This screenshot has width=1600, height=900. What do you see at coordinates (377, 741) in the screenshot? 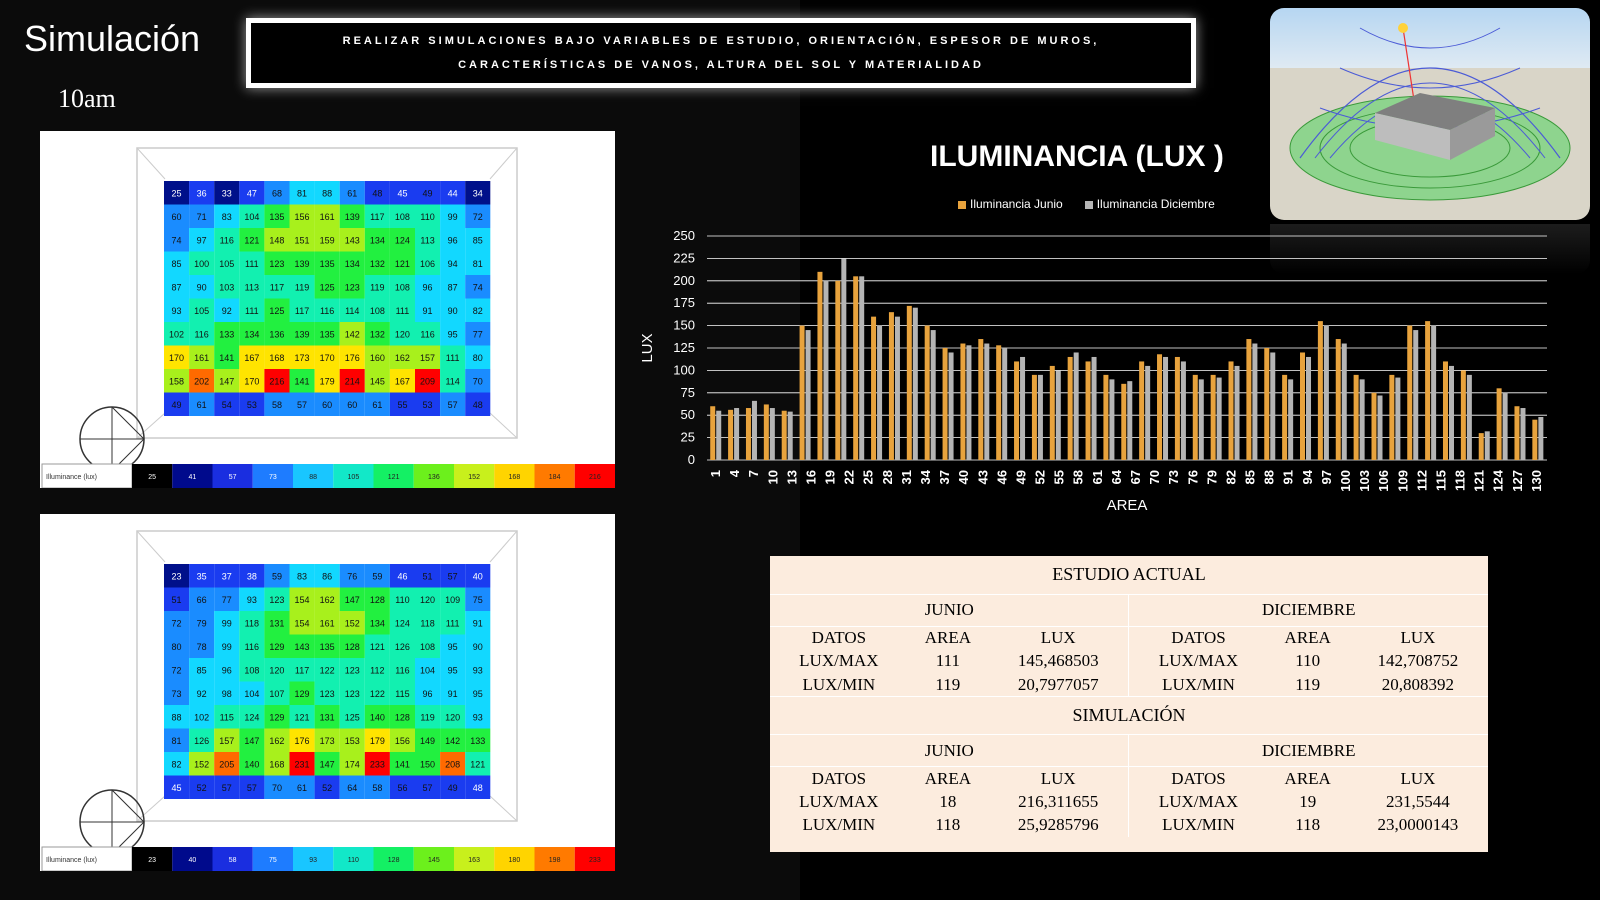
I see `heat-cell-value: 179` at bounding box center [377, 741].